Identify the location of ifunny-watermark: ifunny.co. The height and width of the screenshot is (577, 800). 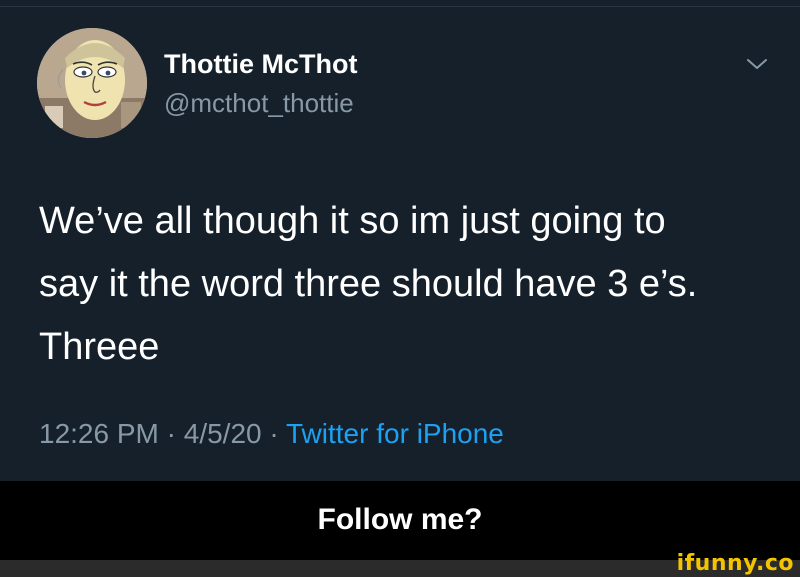
(735, 563).